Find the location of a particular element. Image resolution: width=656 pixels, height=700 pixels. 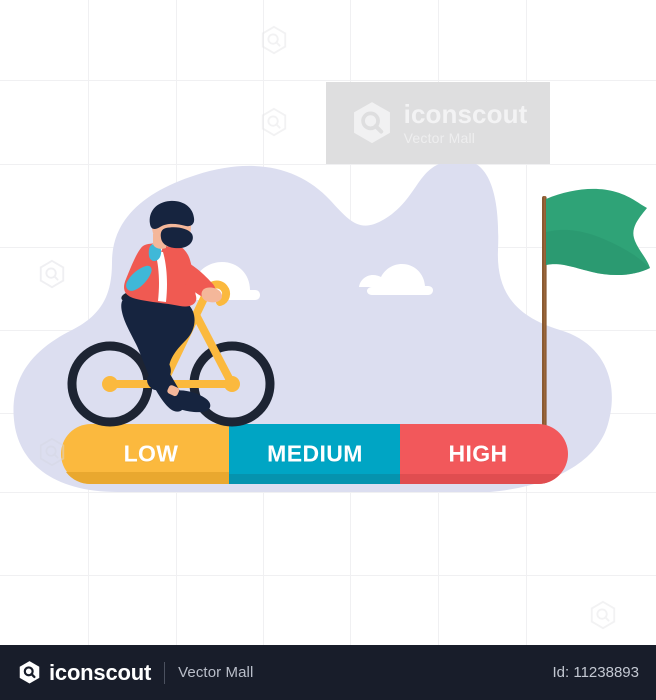

bar-segment-medium-shade is located at coordinates (314, 479).